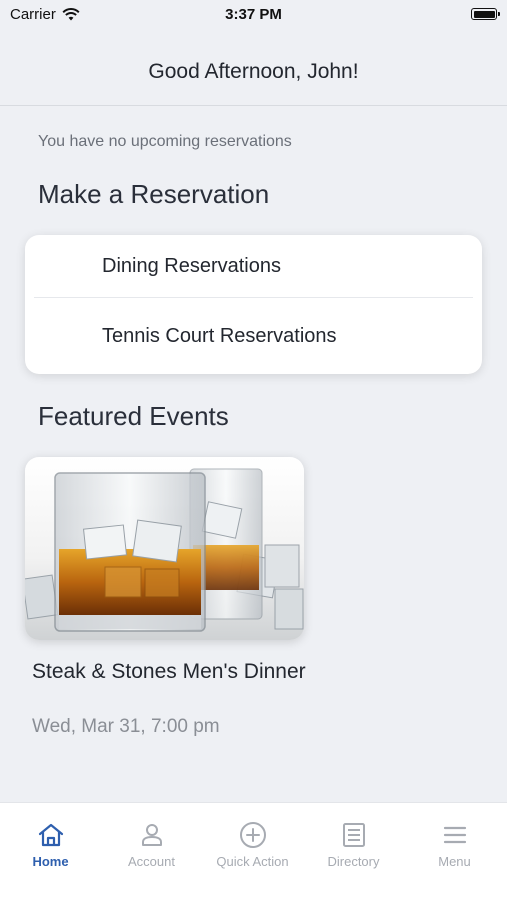 The image size is (507, 900). What do you see at coordinates (50, 861) in the screenshot?
I see `tab-home-label: Home` at bounding box center [50, 861].